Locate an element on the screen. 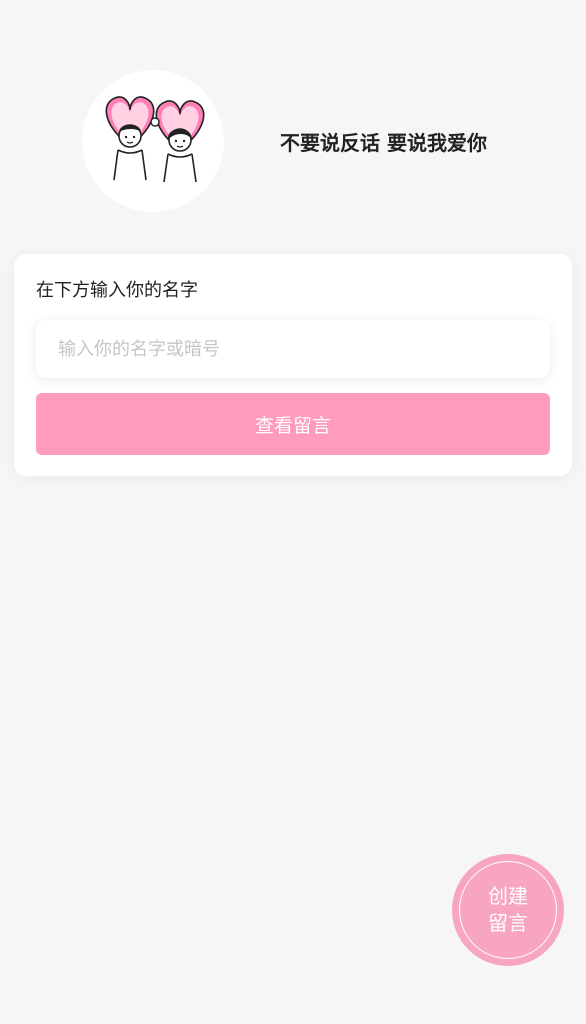 The height and width of the screenshot is (1024, 586). view-messages-button: 查看留言 is located at coordinates (293, 424).